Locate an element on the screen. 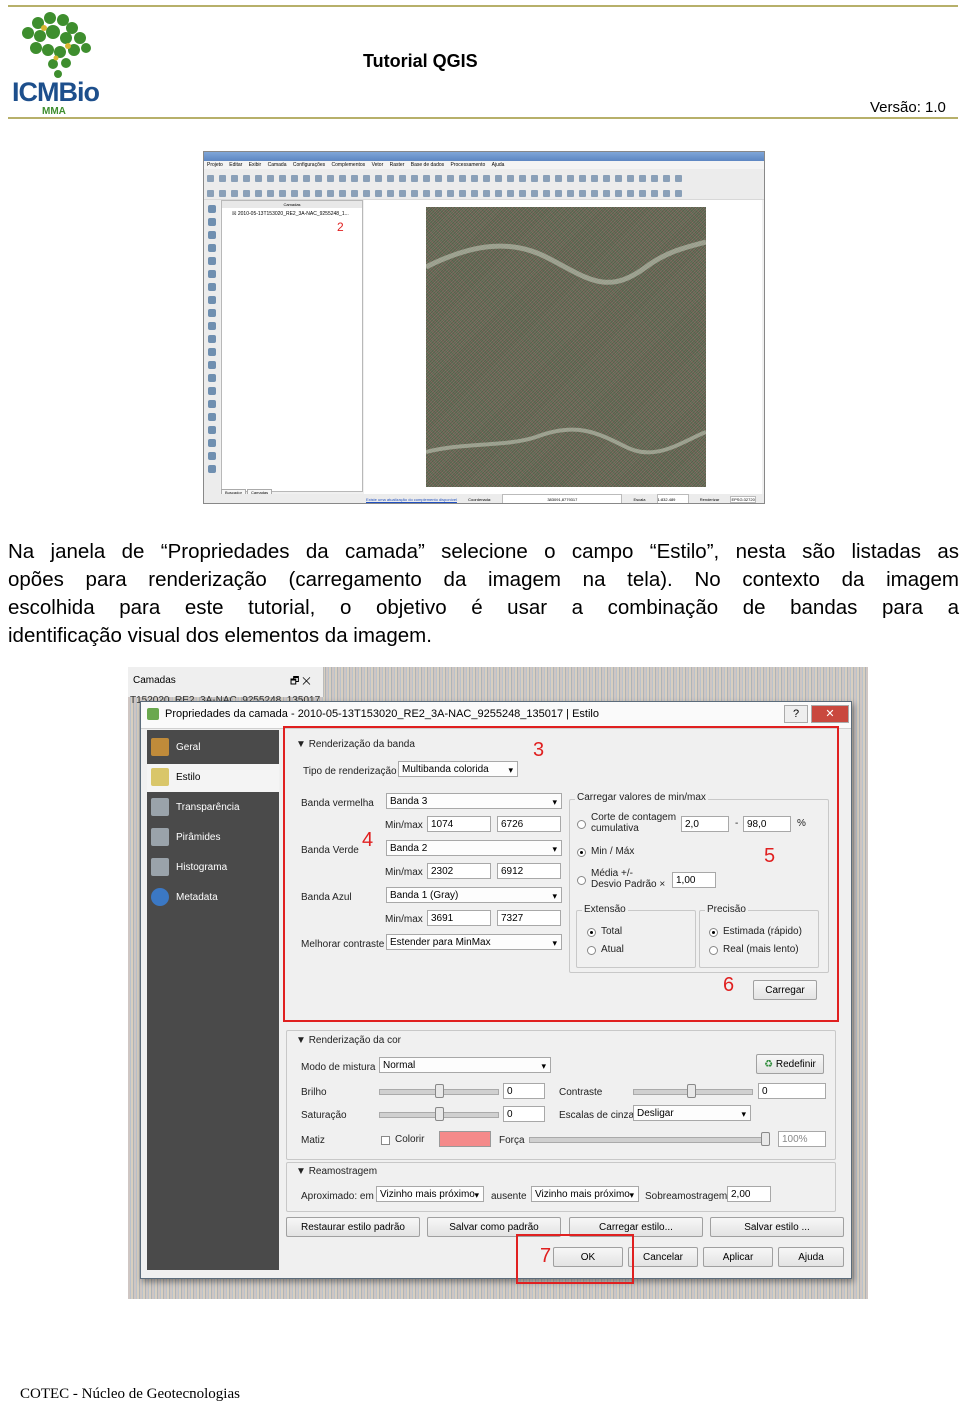 This screenshot has width=960, height=1405. menu-item: Projeto is located at coordinates (215, 165).